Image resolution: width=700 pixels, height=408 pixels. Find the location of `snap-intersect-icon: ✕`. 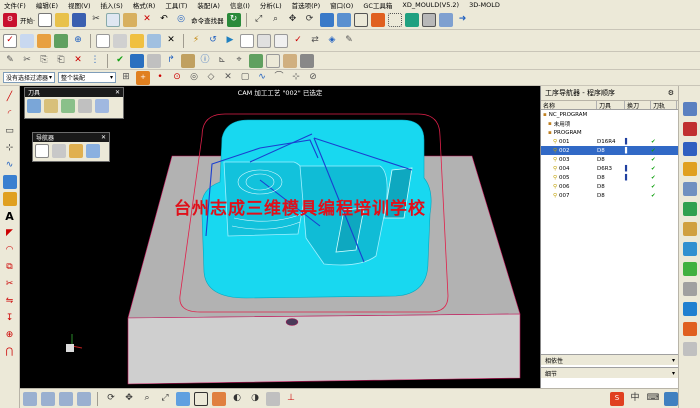

snap-intersect-icon: ✕ is located at coordinates (228, 78).